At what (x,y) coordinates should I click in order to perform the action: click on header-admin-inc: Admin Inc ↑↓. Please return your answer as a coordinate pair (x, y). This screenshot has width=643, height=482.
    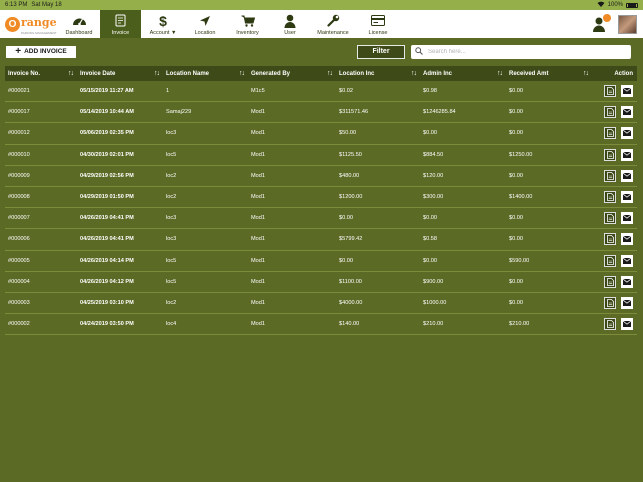
    Looking at the image, I should click on (463, 73).